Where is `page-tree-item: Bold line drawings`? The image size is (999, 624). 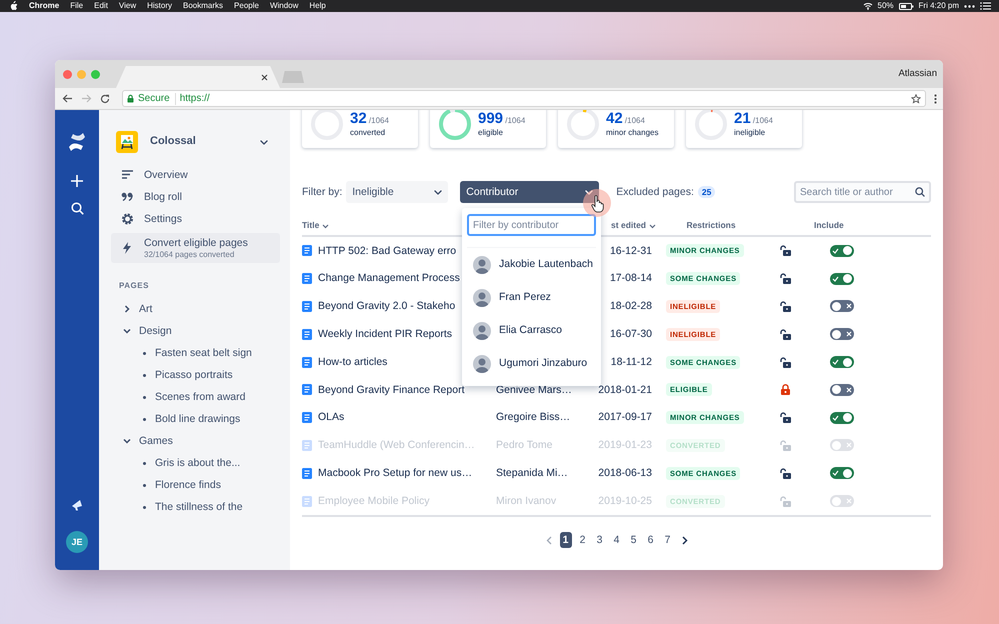 page-tree-item: Bold line drawings is located at coordinates (195, 419).